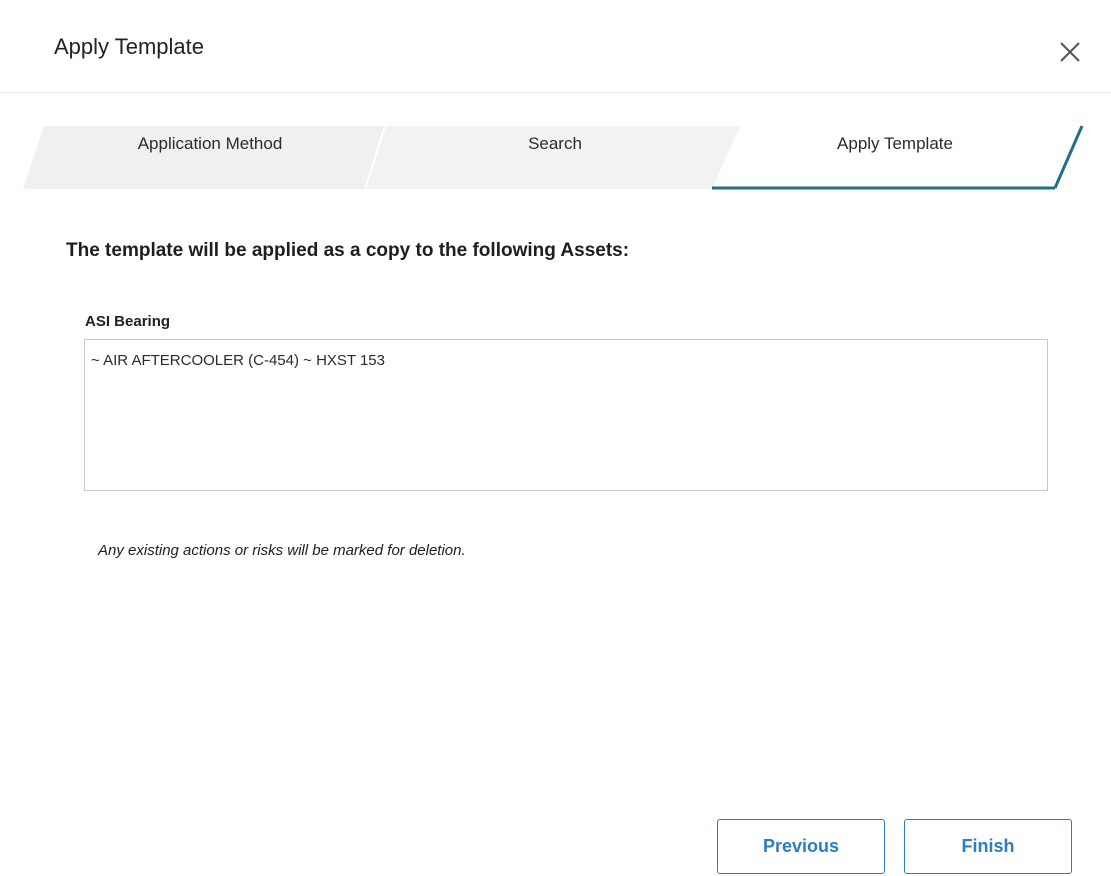 The width and height of the screenshot is (1111, 876). I want to click on step-apply-template: Apply Template, so click(895, 144).